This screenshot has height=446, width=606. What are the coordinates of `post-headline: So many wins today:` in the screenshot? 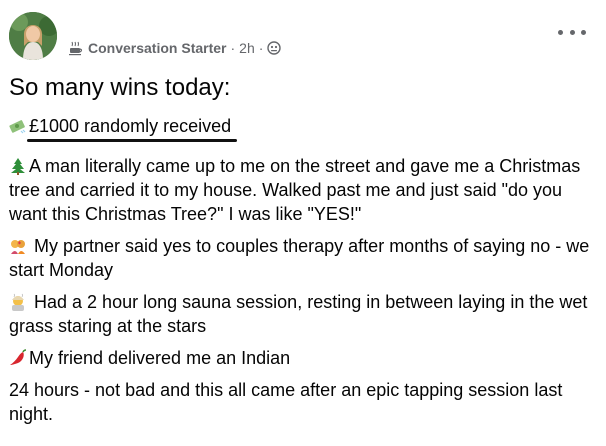 It's located at (120, 87).